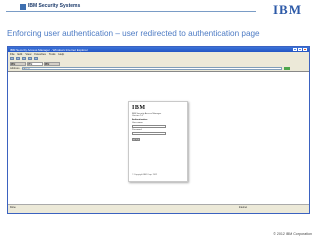  What do you see at coordinates (52, 54) in the screenshot?
I see `menu-tools: Tools` at bounding box center [52, 54].